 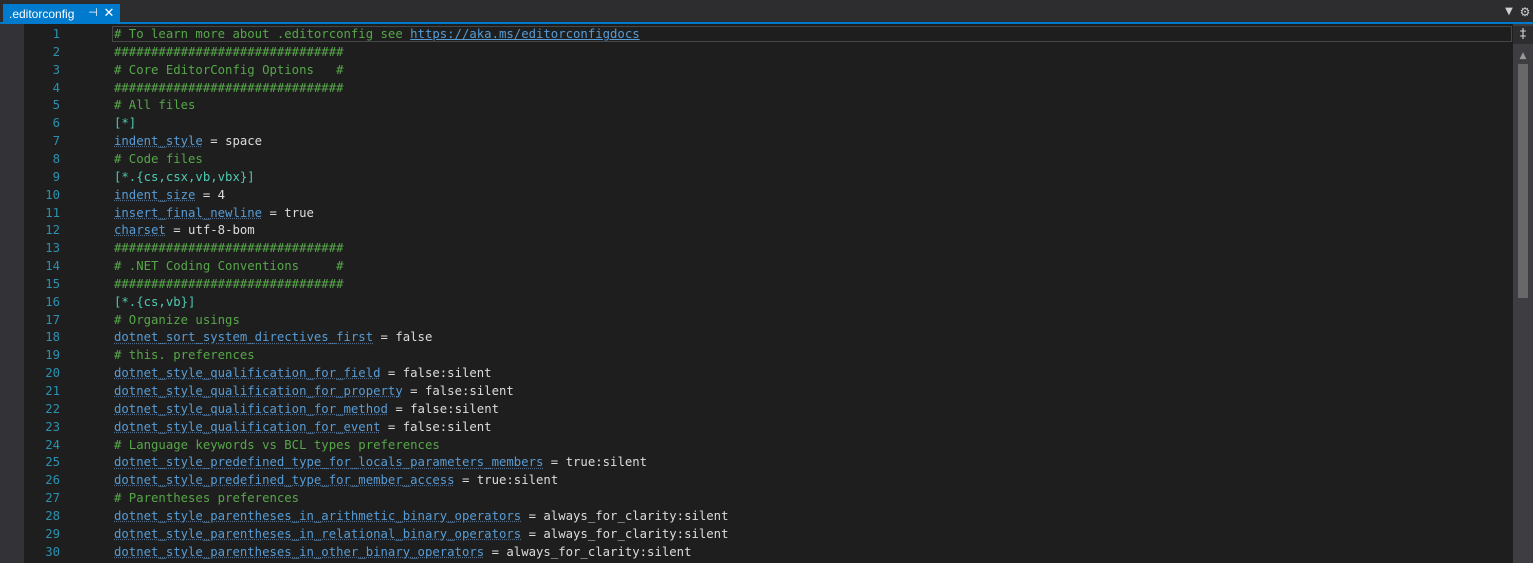 I want to click on line-content: # Code files, so click(x=158, y=159).